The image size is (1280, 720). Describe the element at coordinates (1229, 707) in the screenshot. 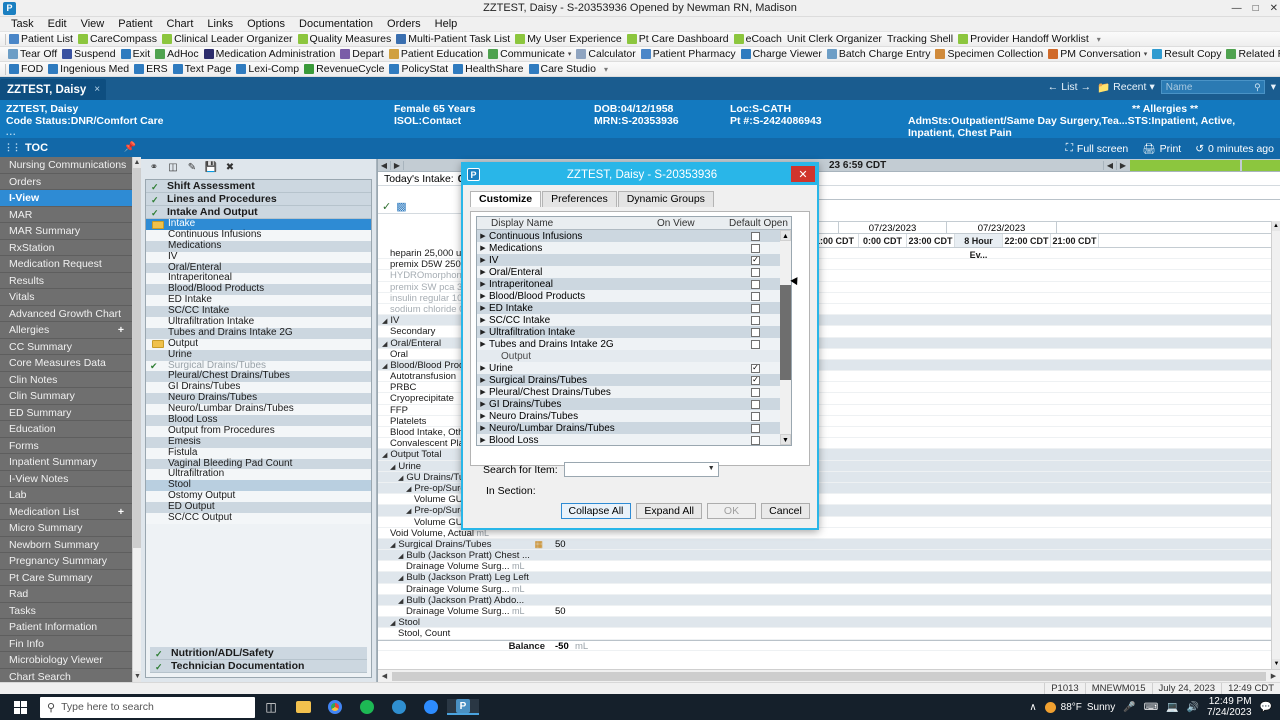

I see `taskbar-clock: 12:49 PM 7/24/2023` at that location.